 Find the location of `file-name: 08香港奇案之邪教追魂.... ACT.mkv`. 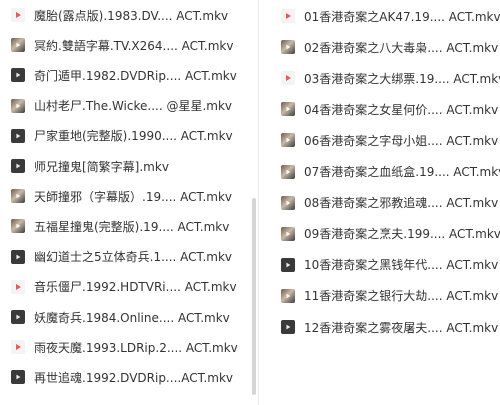

file-name: 08香港奇案之邪教追魂.... ACT.mkv is located at coordinates (401, 203).